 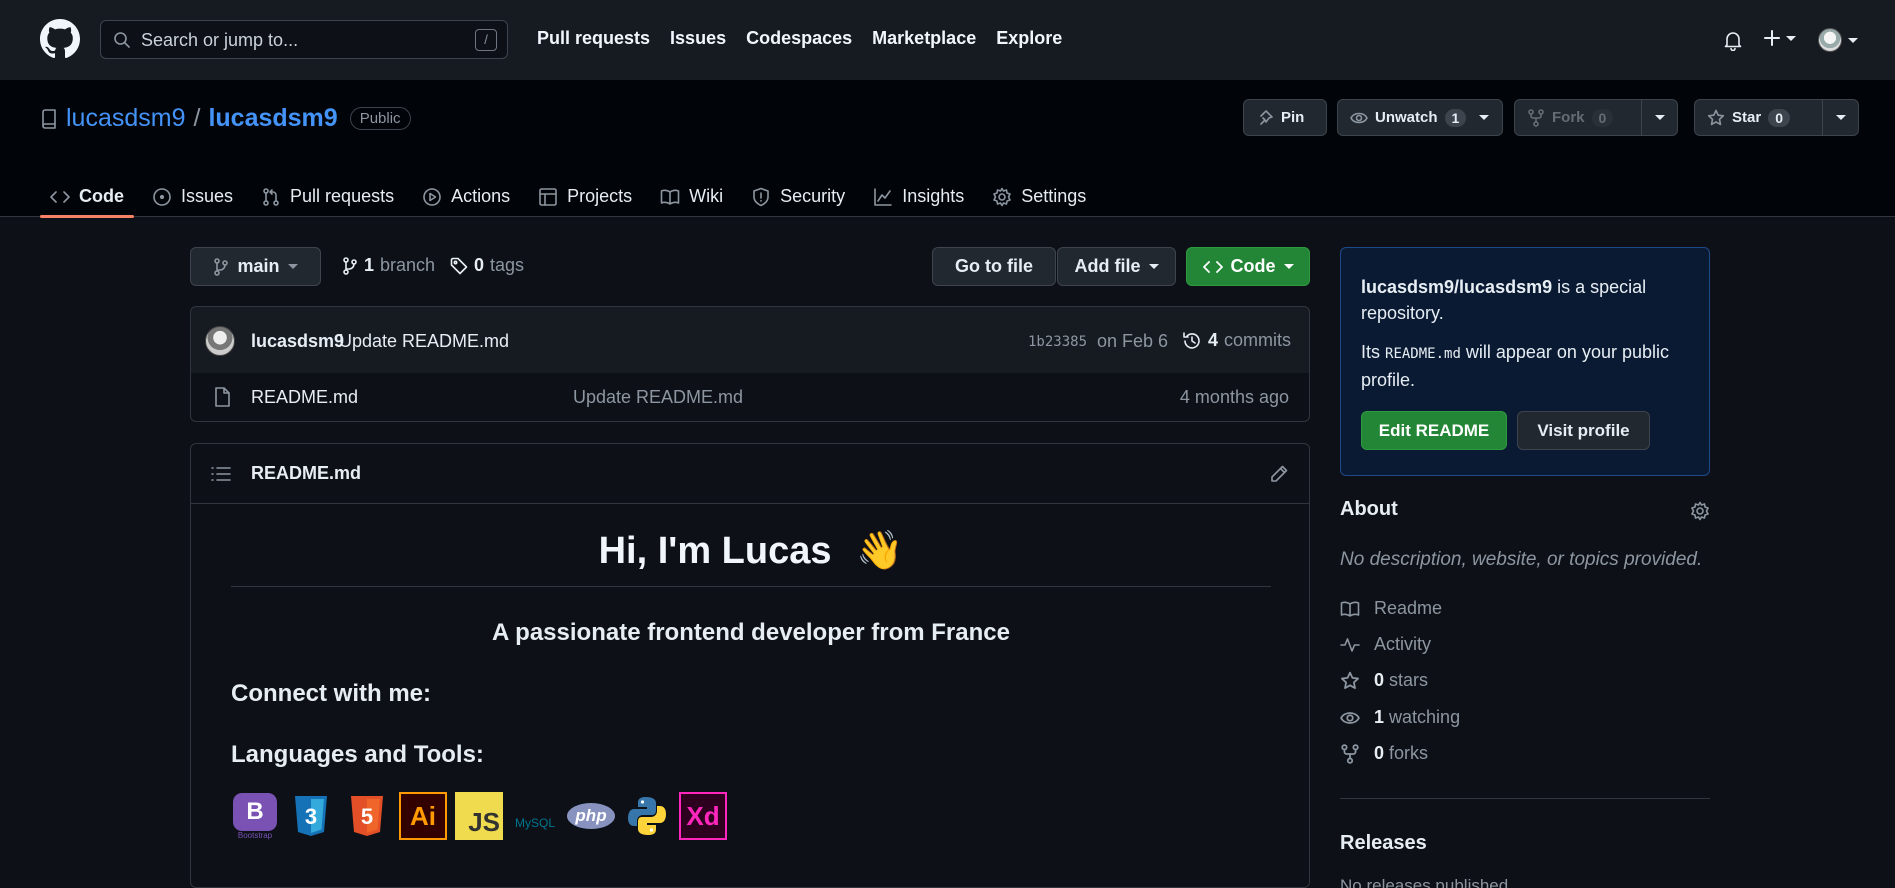 I want to click on edit-readme-button: Edit README, so click(x=1434, y=430).